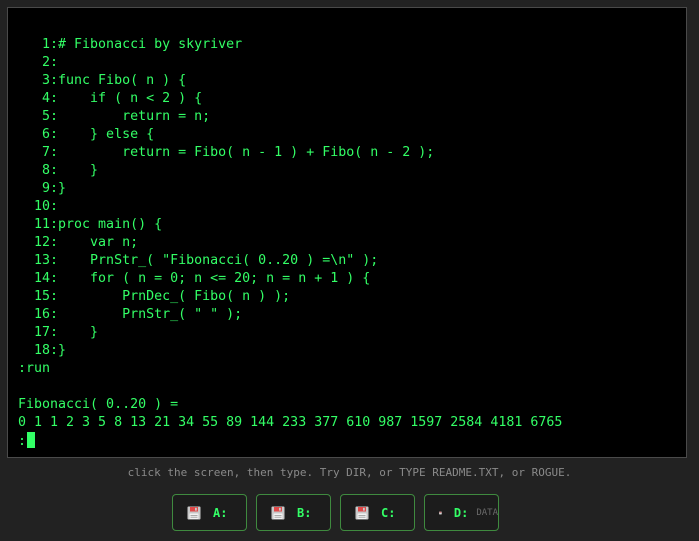  I want to click on drive-a-button: A:, so click(209, 512).